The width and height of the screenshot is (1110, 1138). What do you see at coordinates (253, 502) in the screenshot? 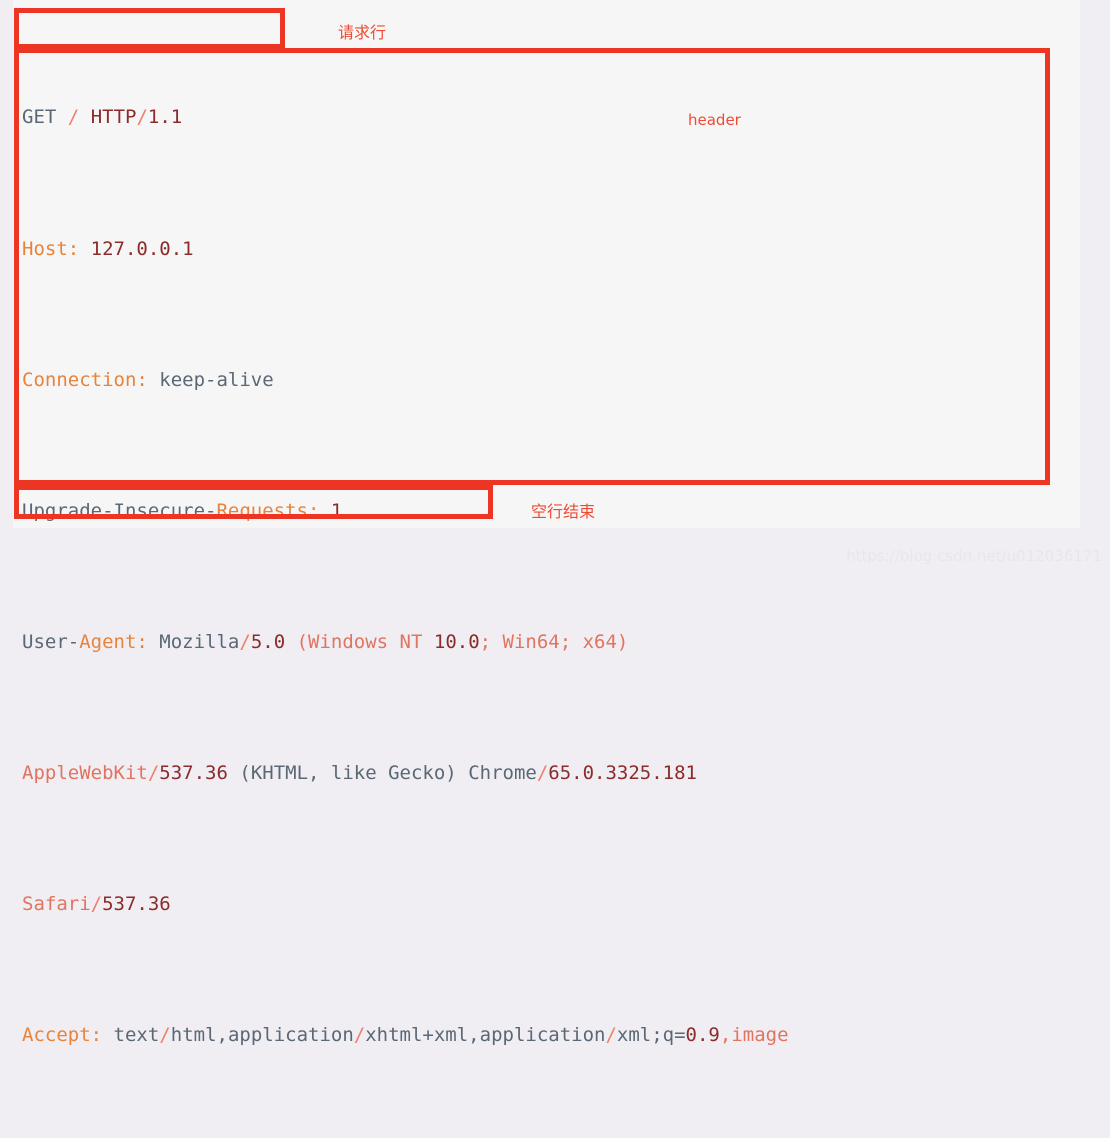
I see `blank-line-highlight-box` at bounding box center [253, 502].